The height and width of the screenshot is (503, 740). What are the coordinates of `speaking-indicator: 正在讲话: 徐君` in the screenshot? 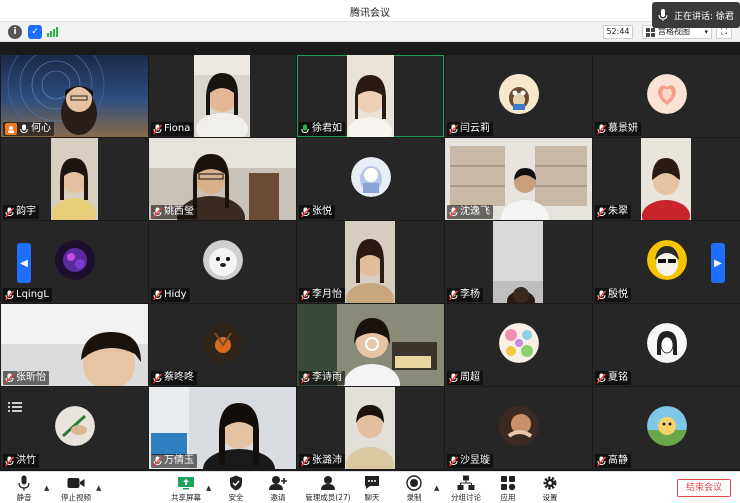 It's located at (696, 15).